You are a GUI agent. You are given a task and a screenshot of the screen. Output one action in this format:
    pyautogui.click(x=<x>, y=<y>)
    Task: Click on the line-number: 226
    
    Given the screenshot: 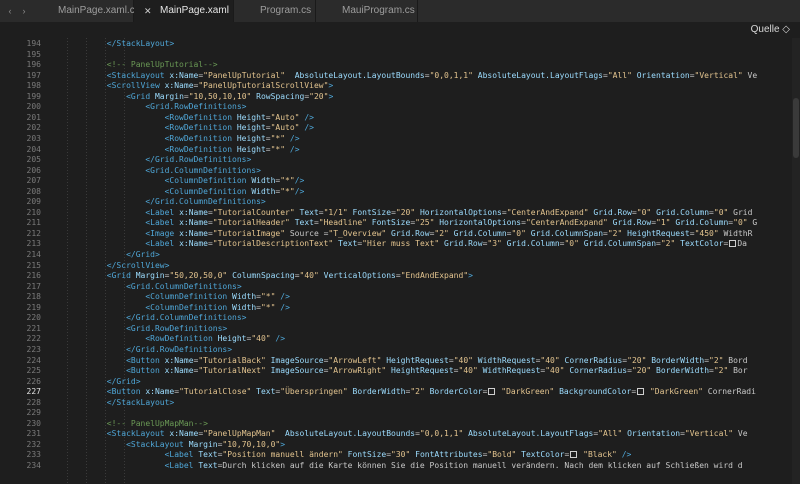 What is the action you would take?
    pyautogui.click(x=33, y=381)
    